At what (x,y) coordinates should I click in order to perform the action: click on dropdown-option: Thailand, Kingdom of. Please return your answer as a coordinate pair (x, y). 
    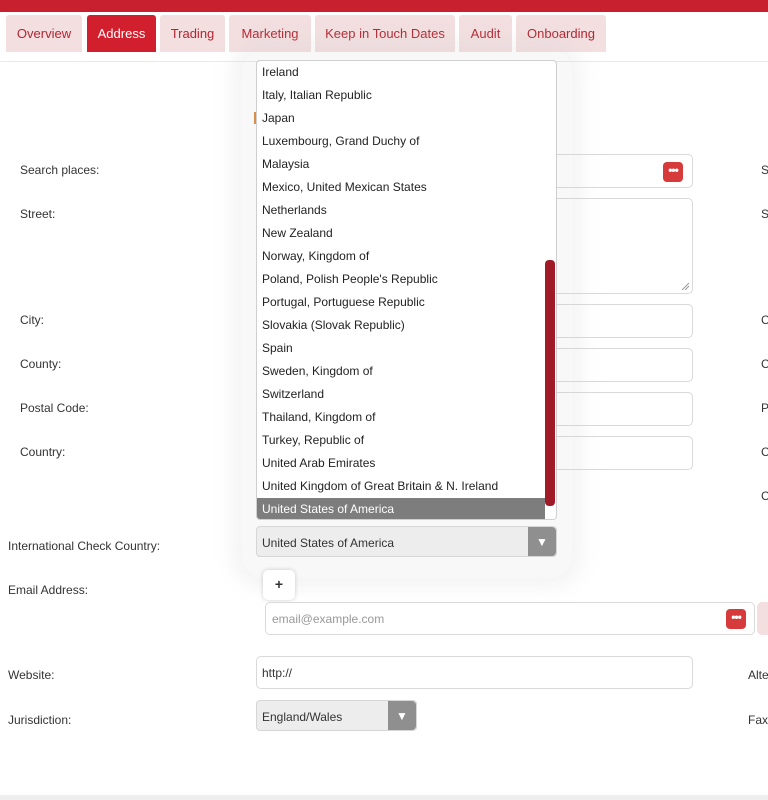
    Looking at the image, I should click on (401, 417).